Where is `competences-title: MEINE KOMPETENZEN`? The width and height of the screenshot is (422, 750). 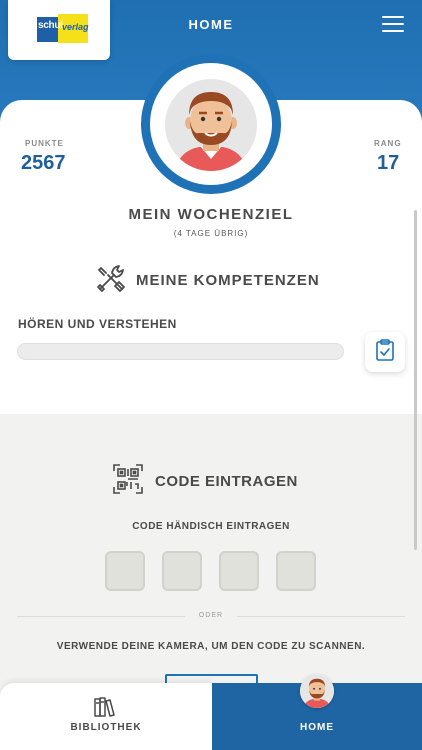 competences-title: MEINE KOMPETENZEN is located at coordinates (228, 280).